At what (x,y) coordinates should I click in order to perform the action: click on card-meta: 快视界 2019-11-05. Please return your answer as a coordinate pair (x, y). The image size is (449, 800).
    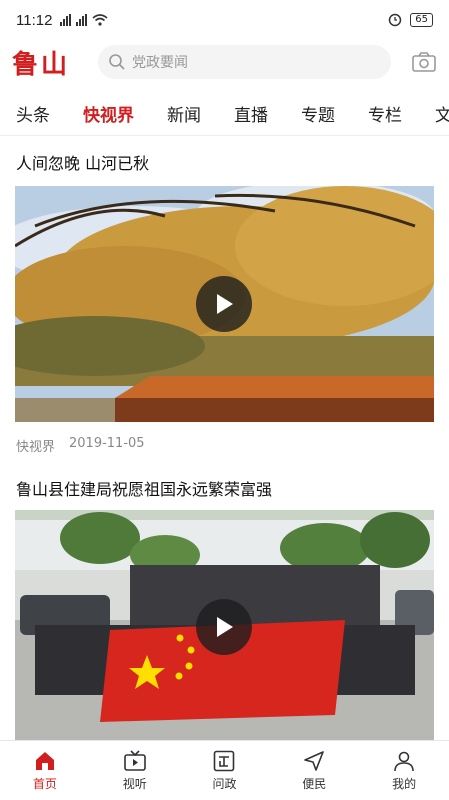
    Looking at the image, I should click on (80, 445).